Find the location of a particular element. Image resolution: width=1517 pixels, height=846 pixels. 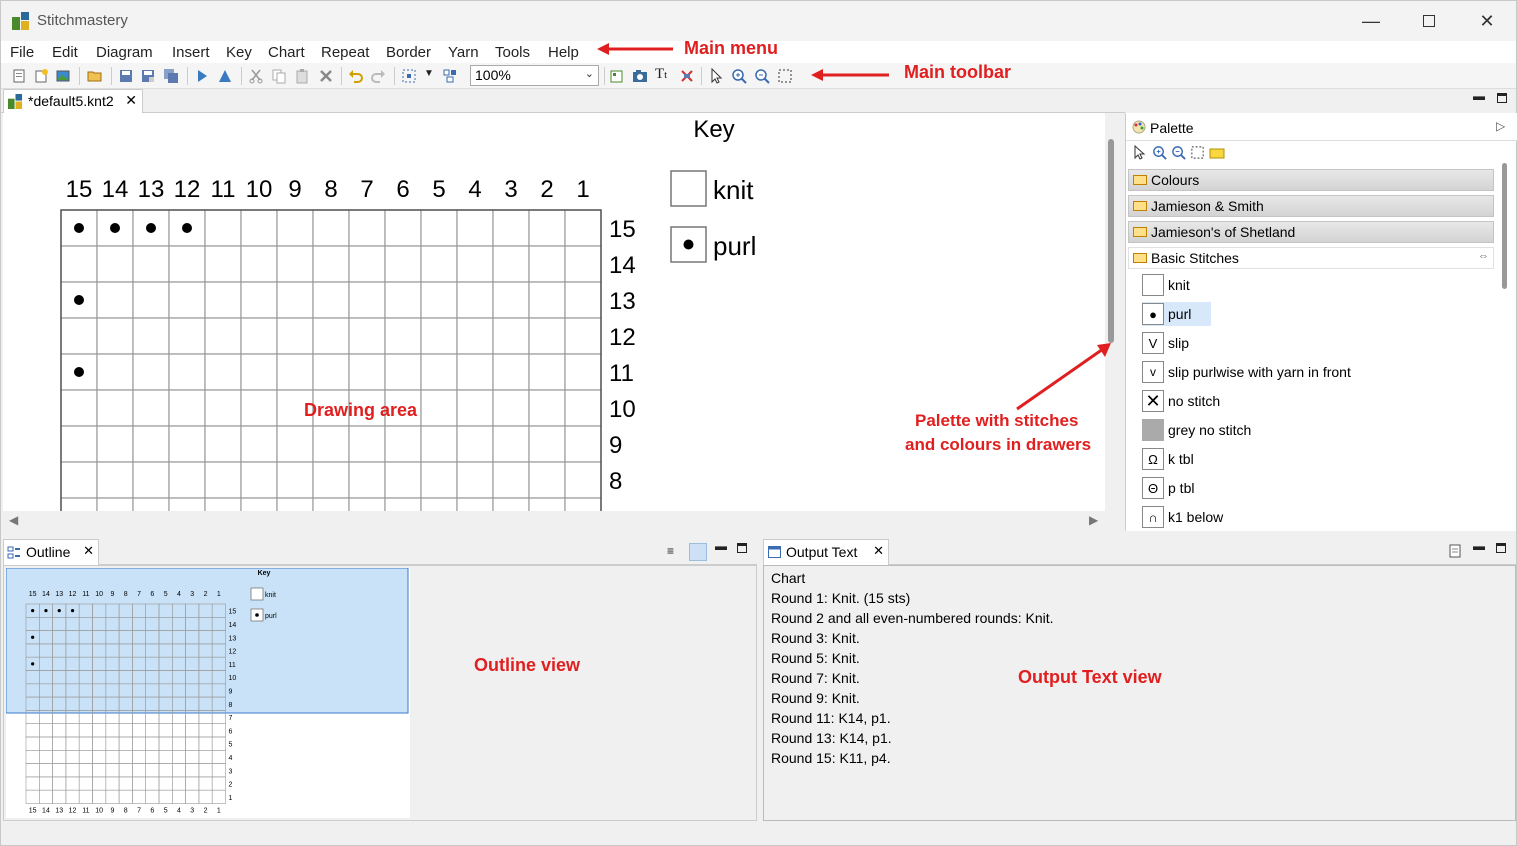

menu-yarn: Yarn is located at coordinates (463, 52).